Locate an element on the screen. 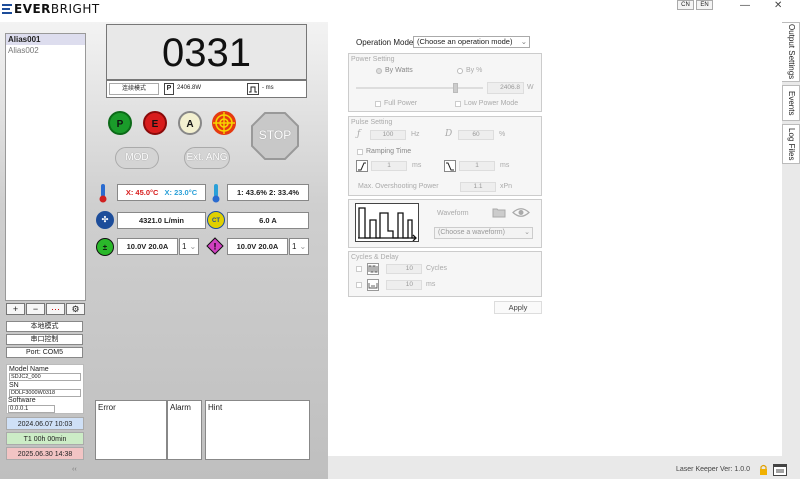 This screenshot has width=800, height=479. ps2-select: 1 ⌄ is located at coordinates (299, 246).